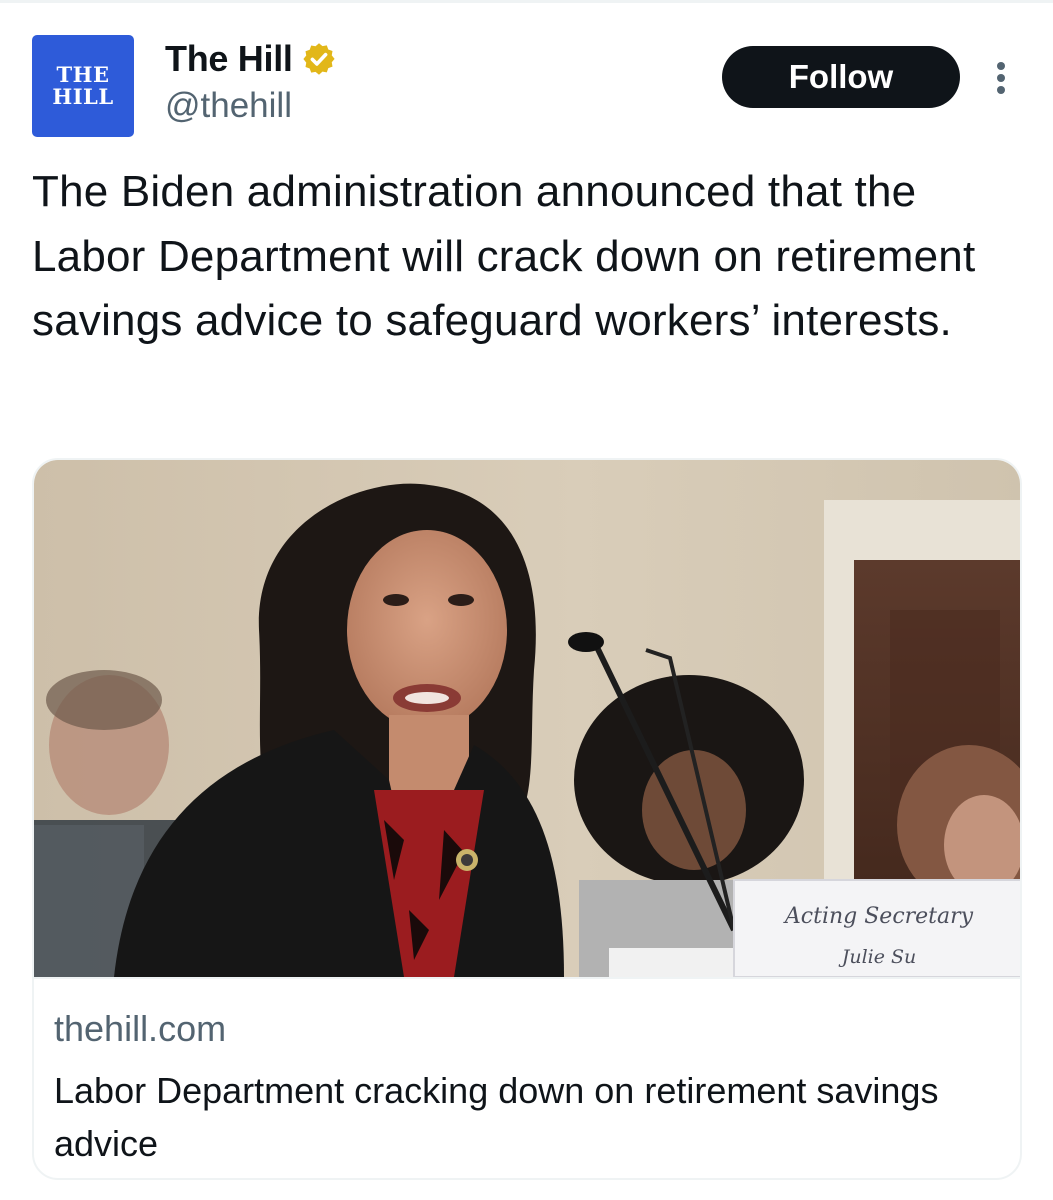 The width and height of the screenshot is (1053, 1200). I want to click on card-domain: thehill.com, so click(140, 1028).